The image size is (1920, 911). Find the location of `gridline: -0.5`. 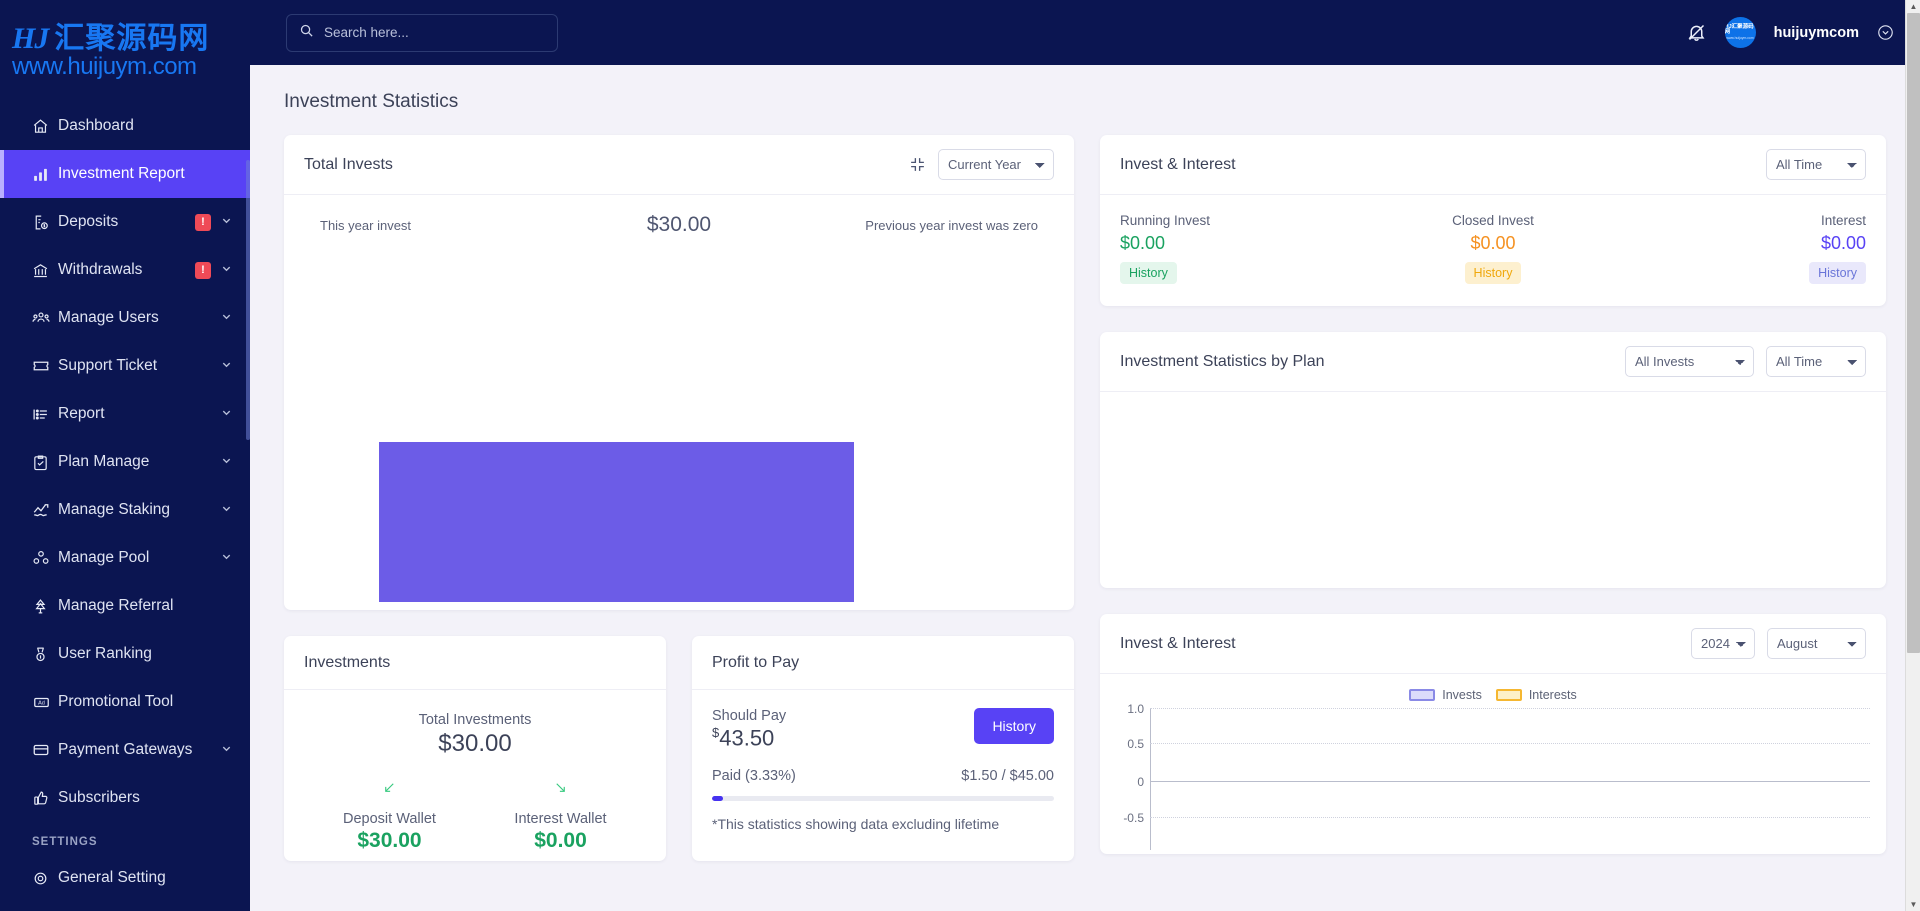

gridline: -0.5 is located at coordinates (1496, 818).